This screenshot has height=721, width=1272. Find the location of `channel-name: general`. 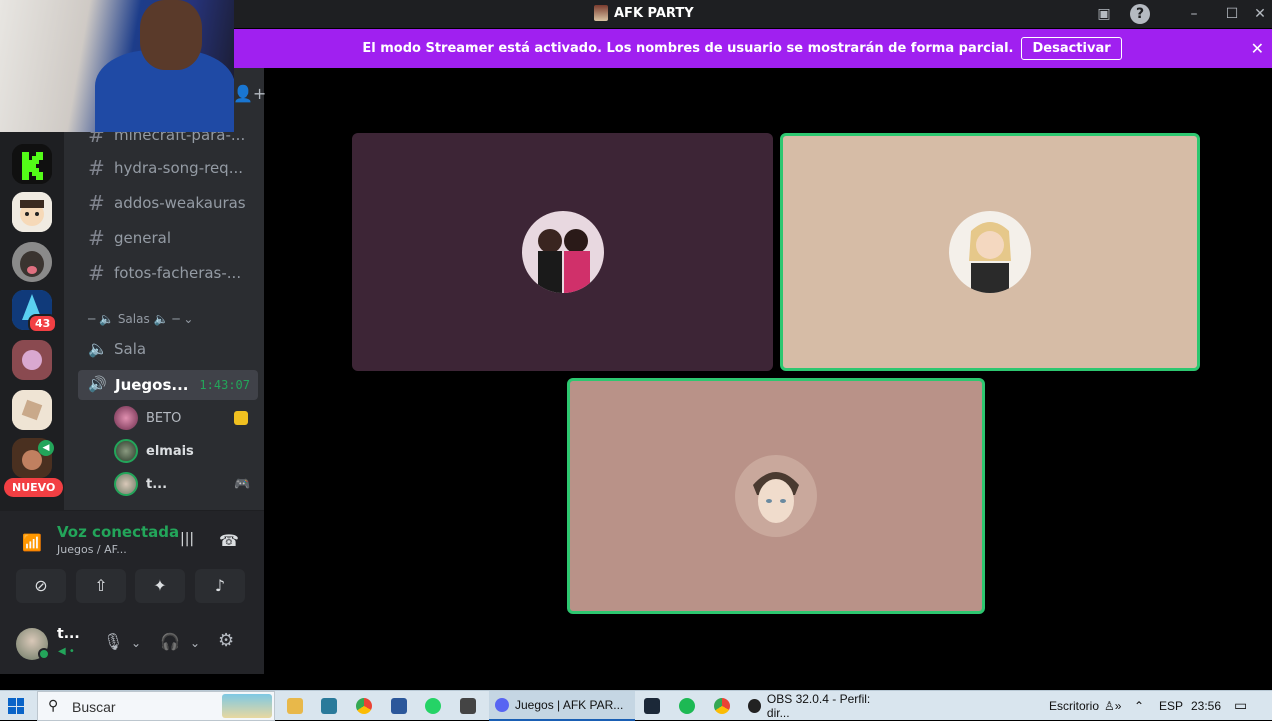

channel-name: general is located at coordinates (143, 238).